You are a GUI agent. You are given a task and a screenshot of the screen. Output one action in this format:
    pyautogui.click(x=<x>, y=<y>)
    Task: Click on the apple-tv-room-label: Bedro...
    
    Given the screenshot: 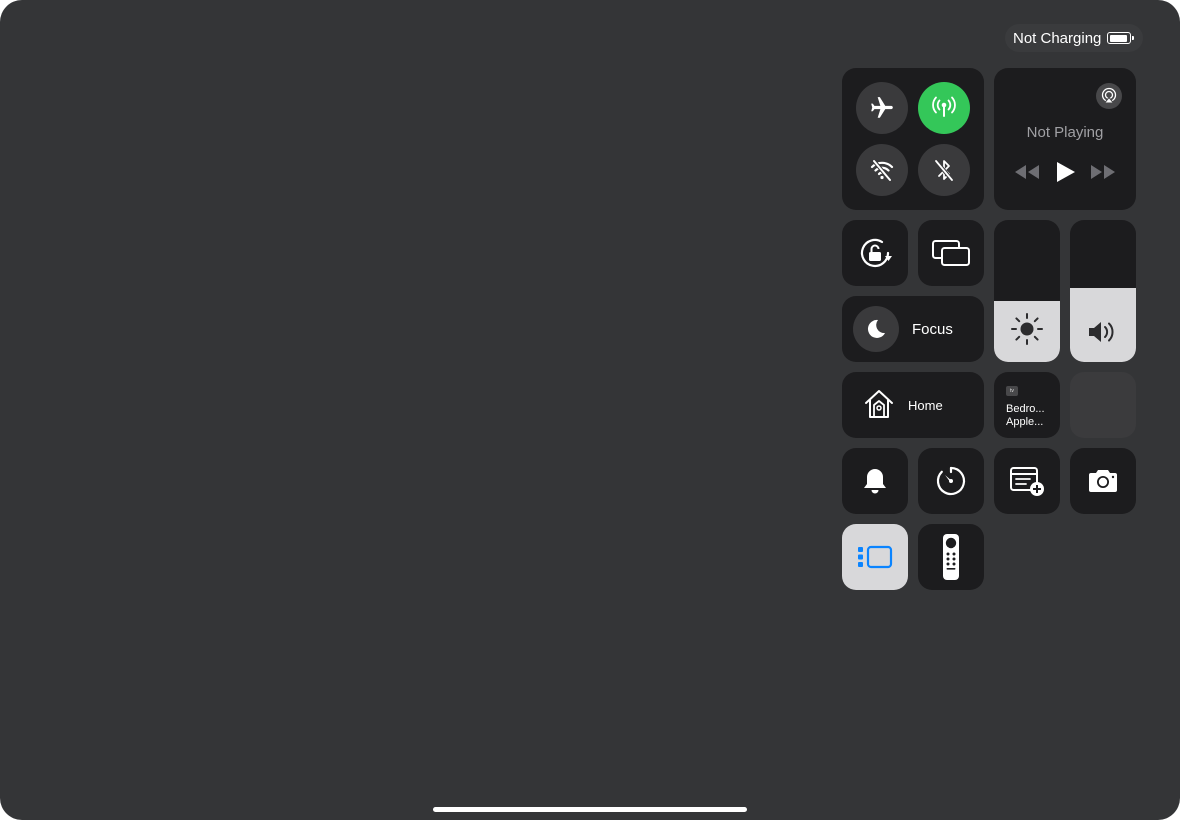 What is the action you would take?
    pyautogui.click(x=1025, y=409)
    